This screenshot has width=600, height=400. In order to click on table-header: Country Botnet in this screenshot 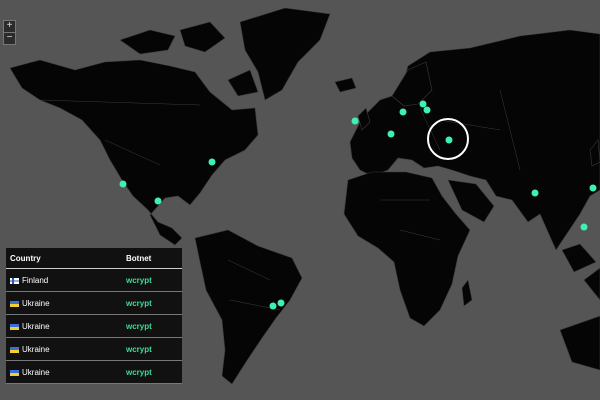, I will do `click(94, 258)`.